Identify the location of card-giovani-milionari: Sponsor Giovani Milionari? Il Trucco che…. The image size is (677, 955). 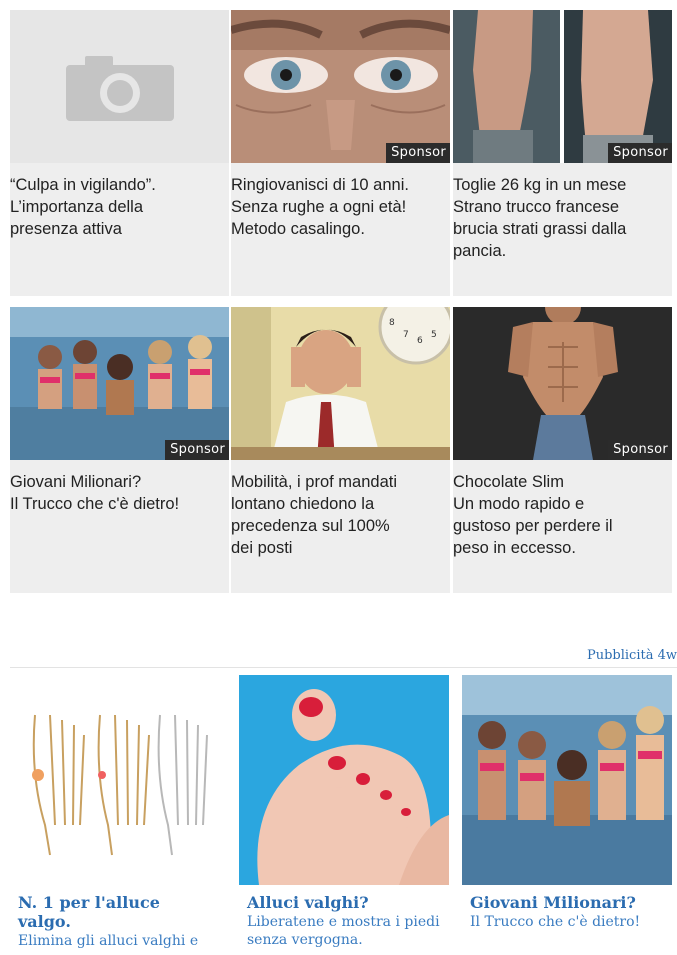
(119, 450).